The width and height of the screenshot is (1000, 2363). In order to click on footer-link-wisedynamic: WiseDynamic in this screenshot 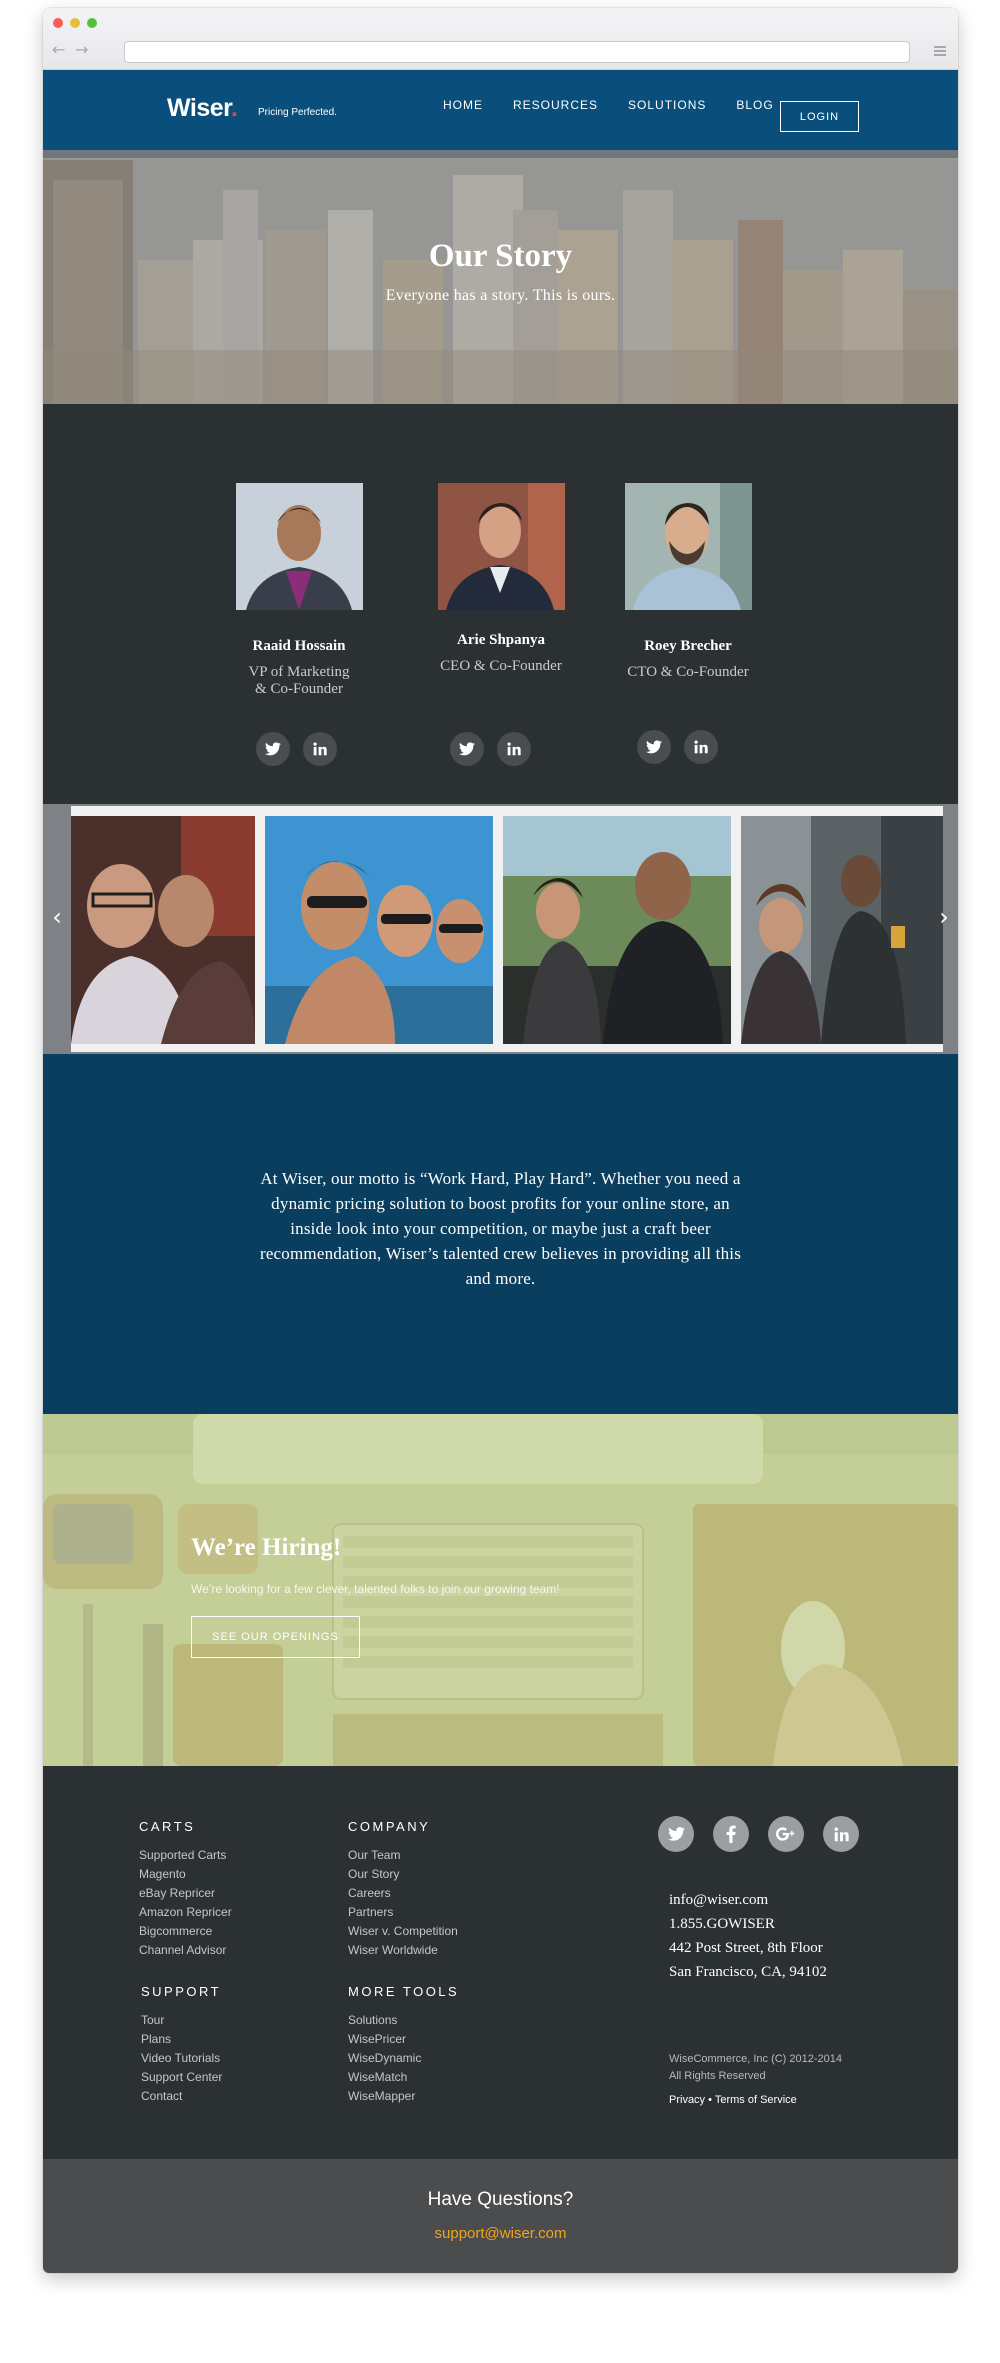, I will do `click(403, 2058)`.